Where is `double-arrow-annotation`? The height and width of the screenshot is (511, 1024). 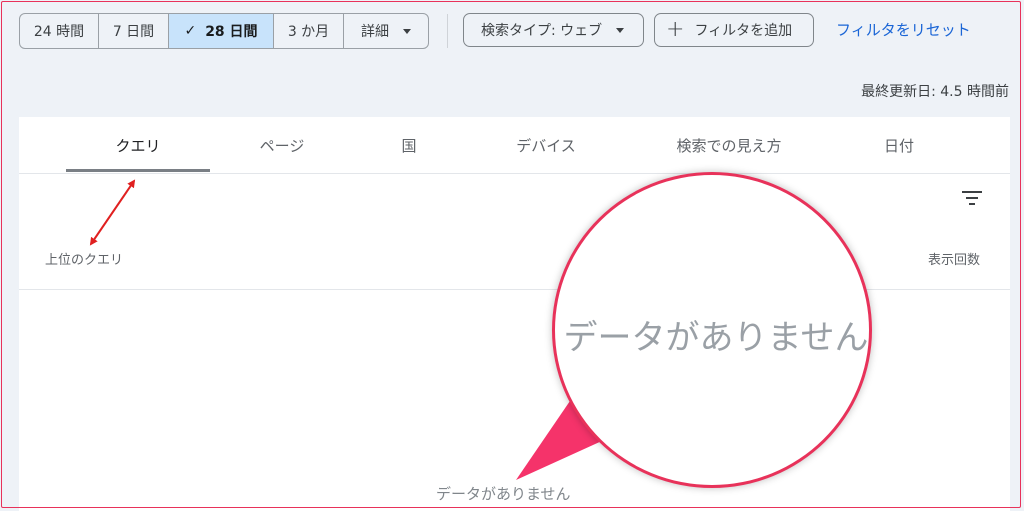 double-arrow-annotation is located at coordinates (112, 212).